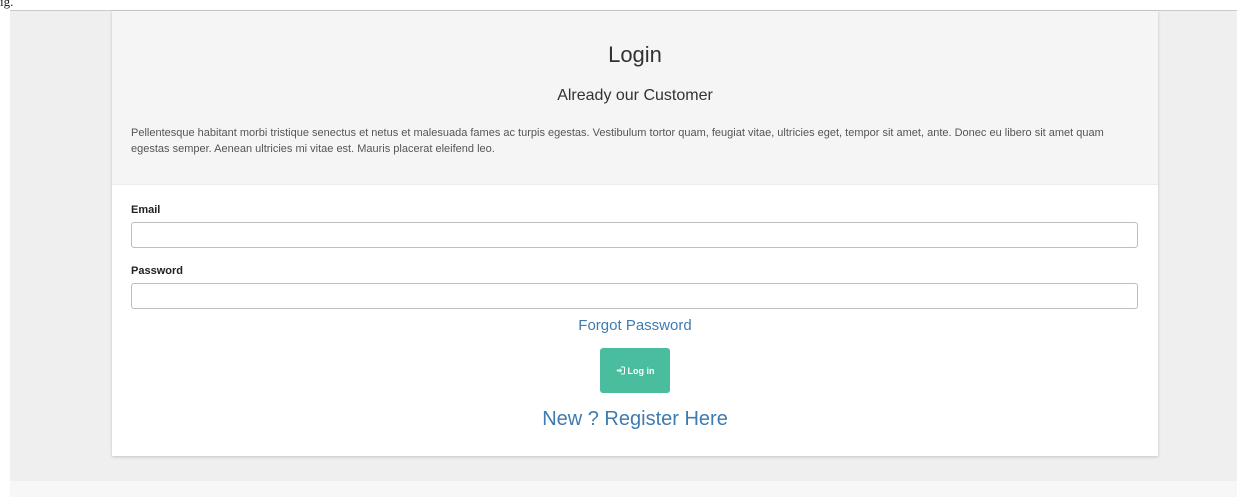 The height and width of the screenshot is (497, 1243). What do you see at coordinates (7, 4) in the screenshot?
I see `corner-label: ig.` at bounding box center [7, 4].